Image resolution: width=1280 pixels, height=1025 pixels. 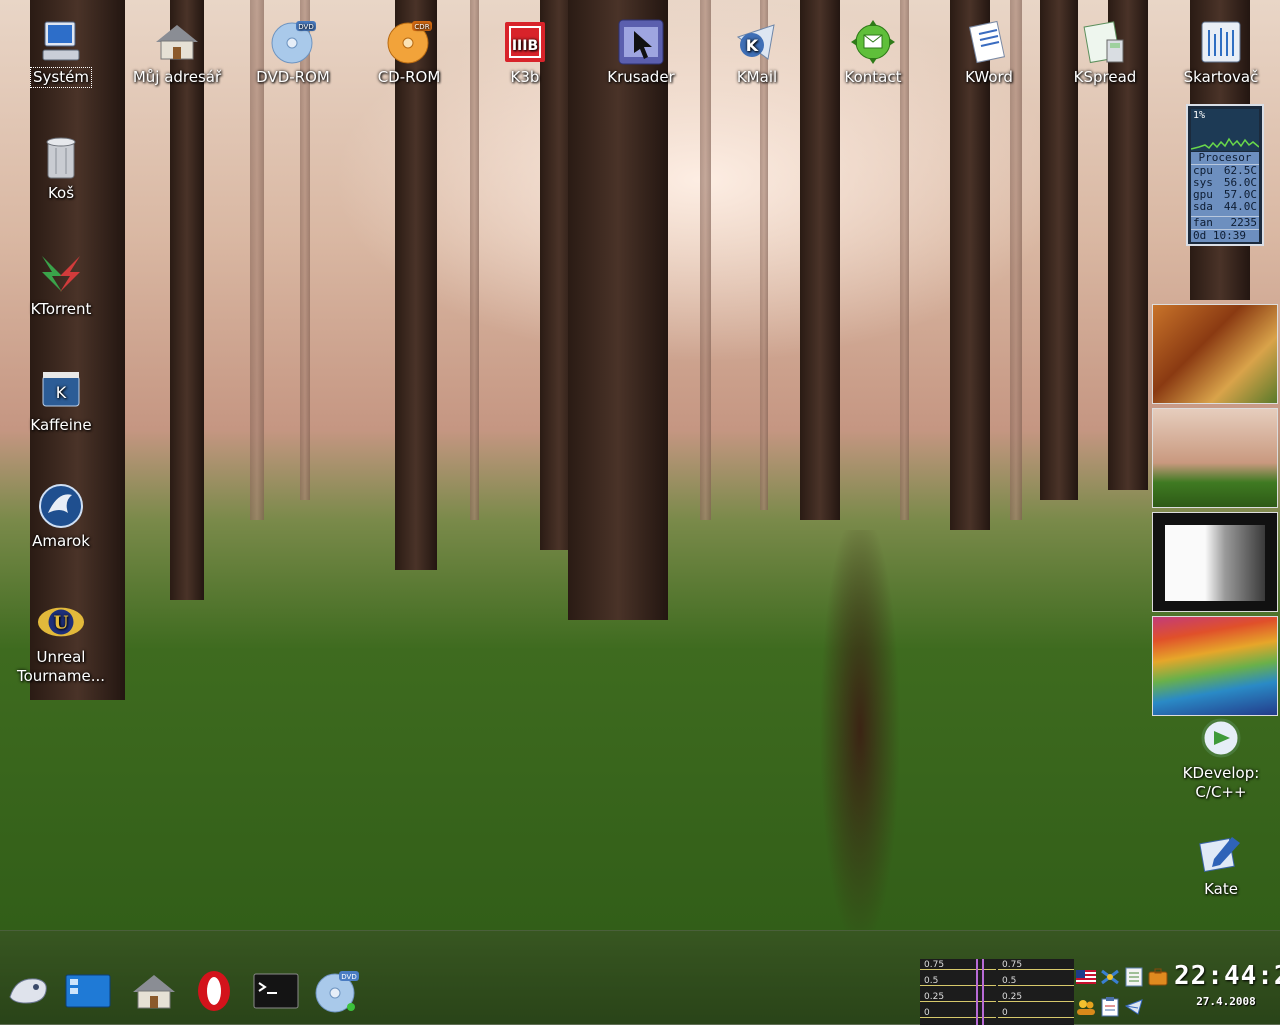 I want to click on home-button, so click(x=154, y=993).